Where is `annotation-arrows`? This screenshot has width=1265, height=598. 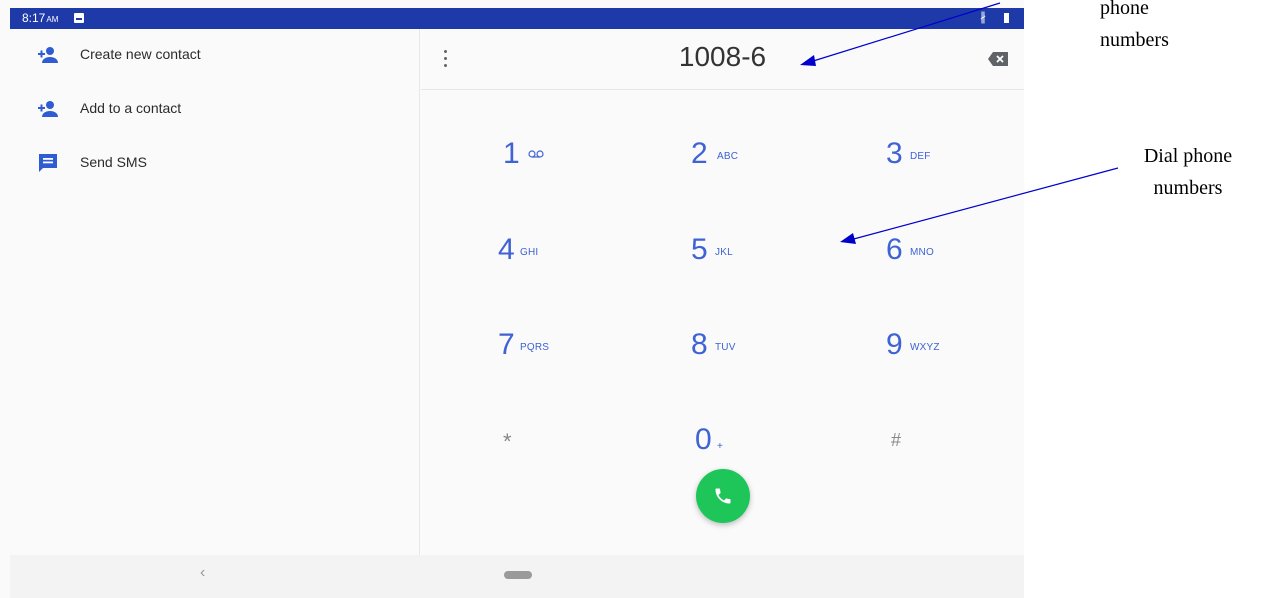 annotation-arrows is located at coordinates (959, 123).